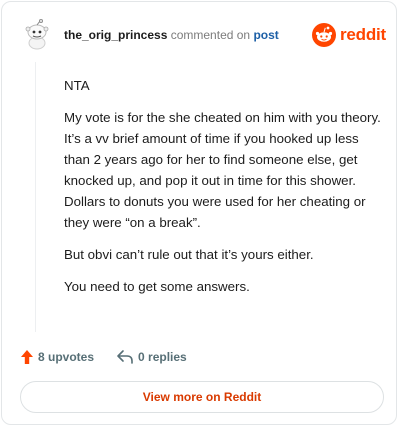 This screenshot has height=428, width=400. What do you see at coordinates (115, 35) in the screenshot?
I see `username-link: the_orig_princess` at bounding box center [115, 35].